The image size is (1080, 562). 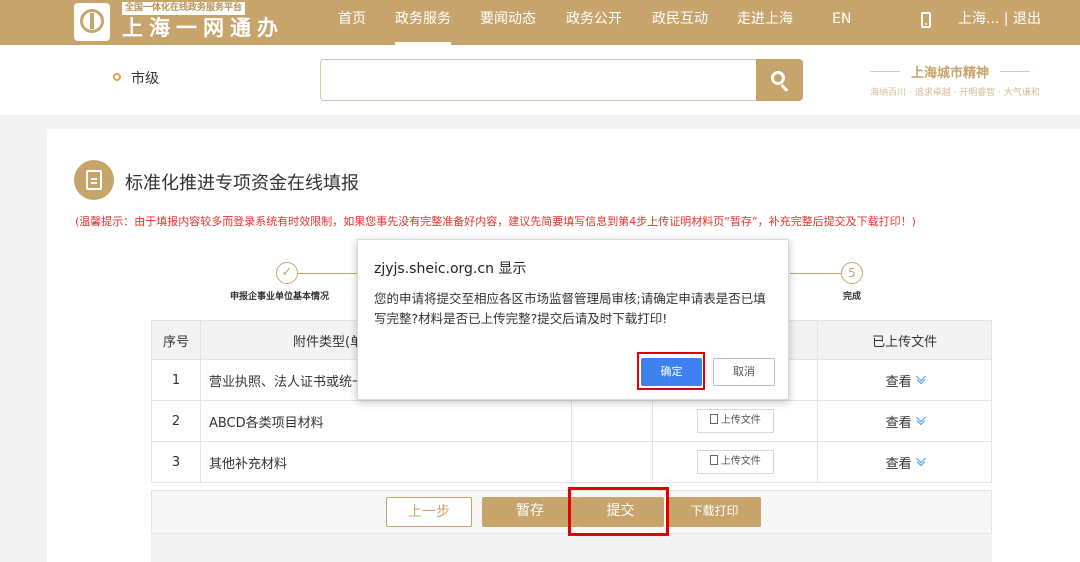 I want to click on mobile-icon, so click(x=926, y=20).